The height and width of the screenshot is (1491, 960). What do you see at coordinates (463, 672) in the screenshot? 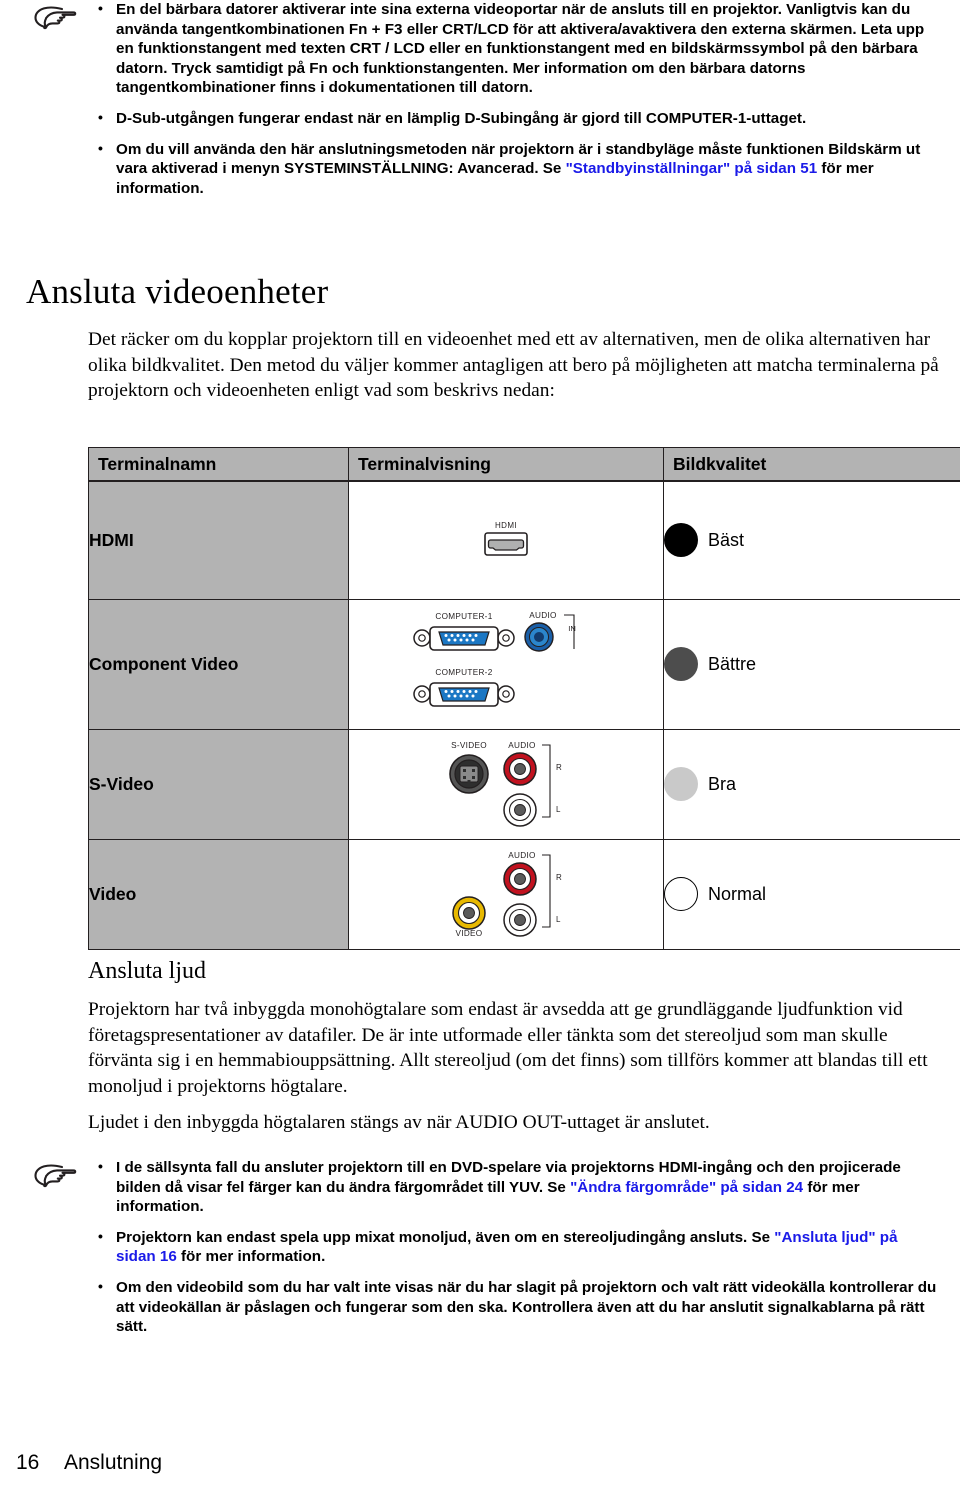
I see `svg-text: COMPUTER-2` at bounding box center [463, 672].